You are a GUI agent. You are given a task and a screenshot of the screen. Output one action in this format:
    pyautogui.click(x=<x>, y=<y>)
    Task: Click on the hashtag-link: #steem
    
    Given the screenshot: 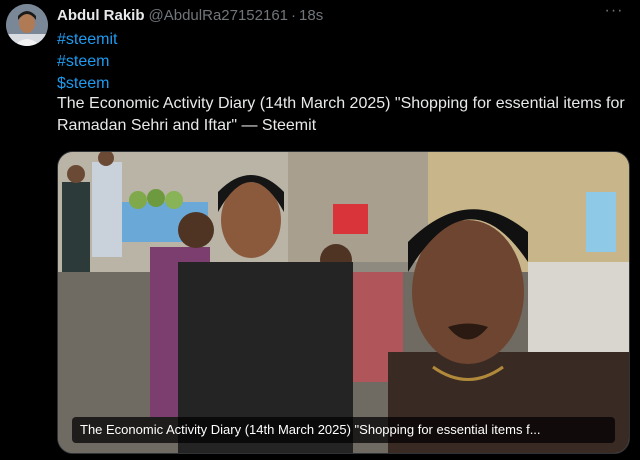 What is the action you would take?
    pyautogui.click(x=87, y=62)
    